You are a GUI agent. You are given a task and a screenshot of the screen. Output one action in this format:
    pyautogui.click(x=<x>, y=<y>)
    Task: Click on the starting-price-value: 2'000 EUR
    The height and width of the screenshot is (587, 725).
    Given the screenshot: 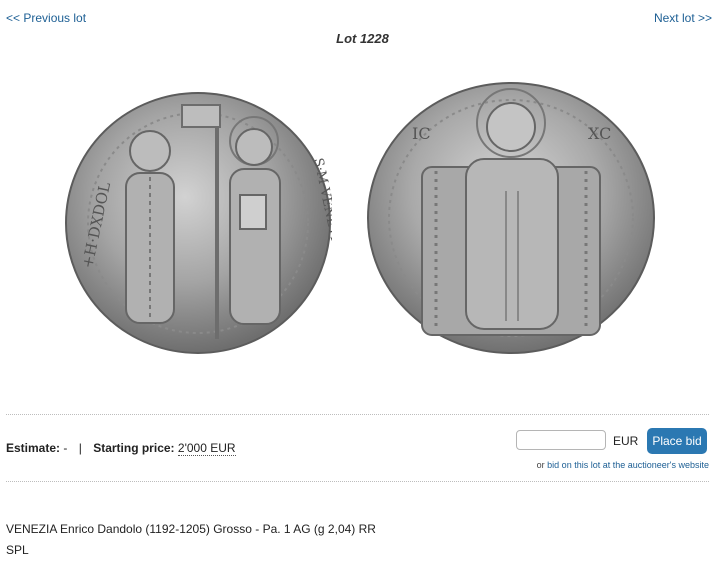 What is the action you would take?
    pyautogui.click(x=206, y=448)
    